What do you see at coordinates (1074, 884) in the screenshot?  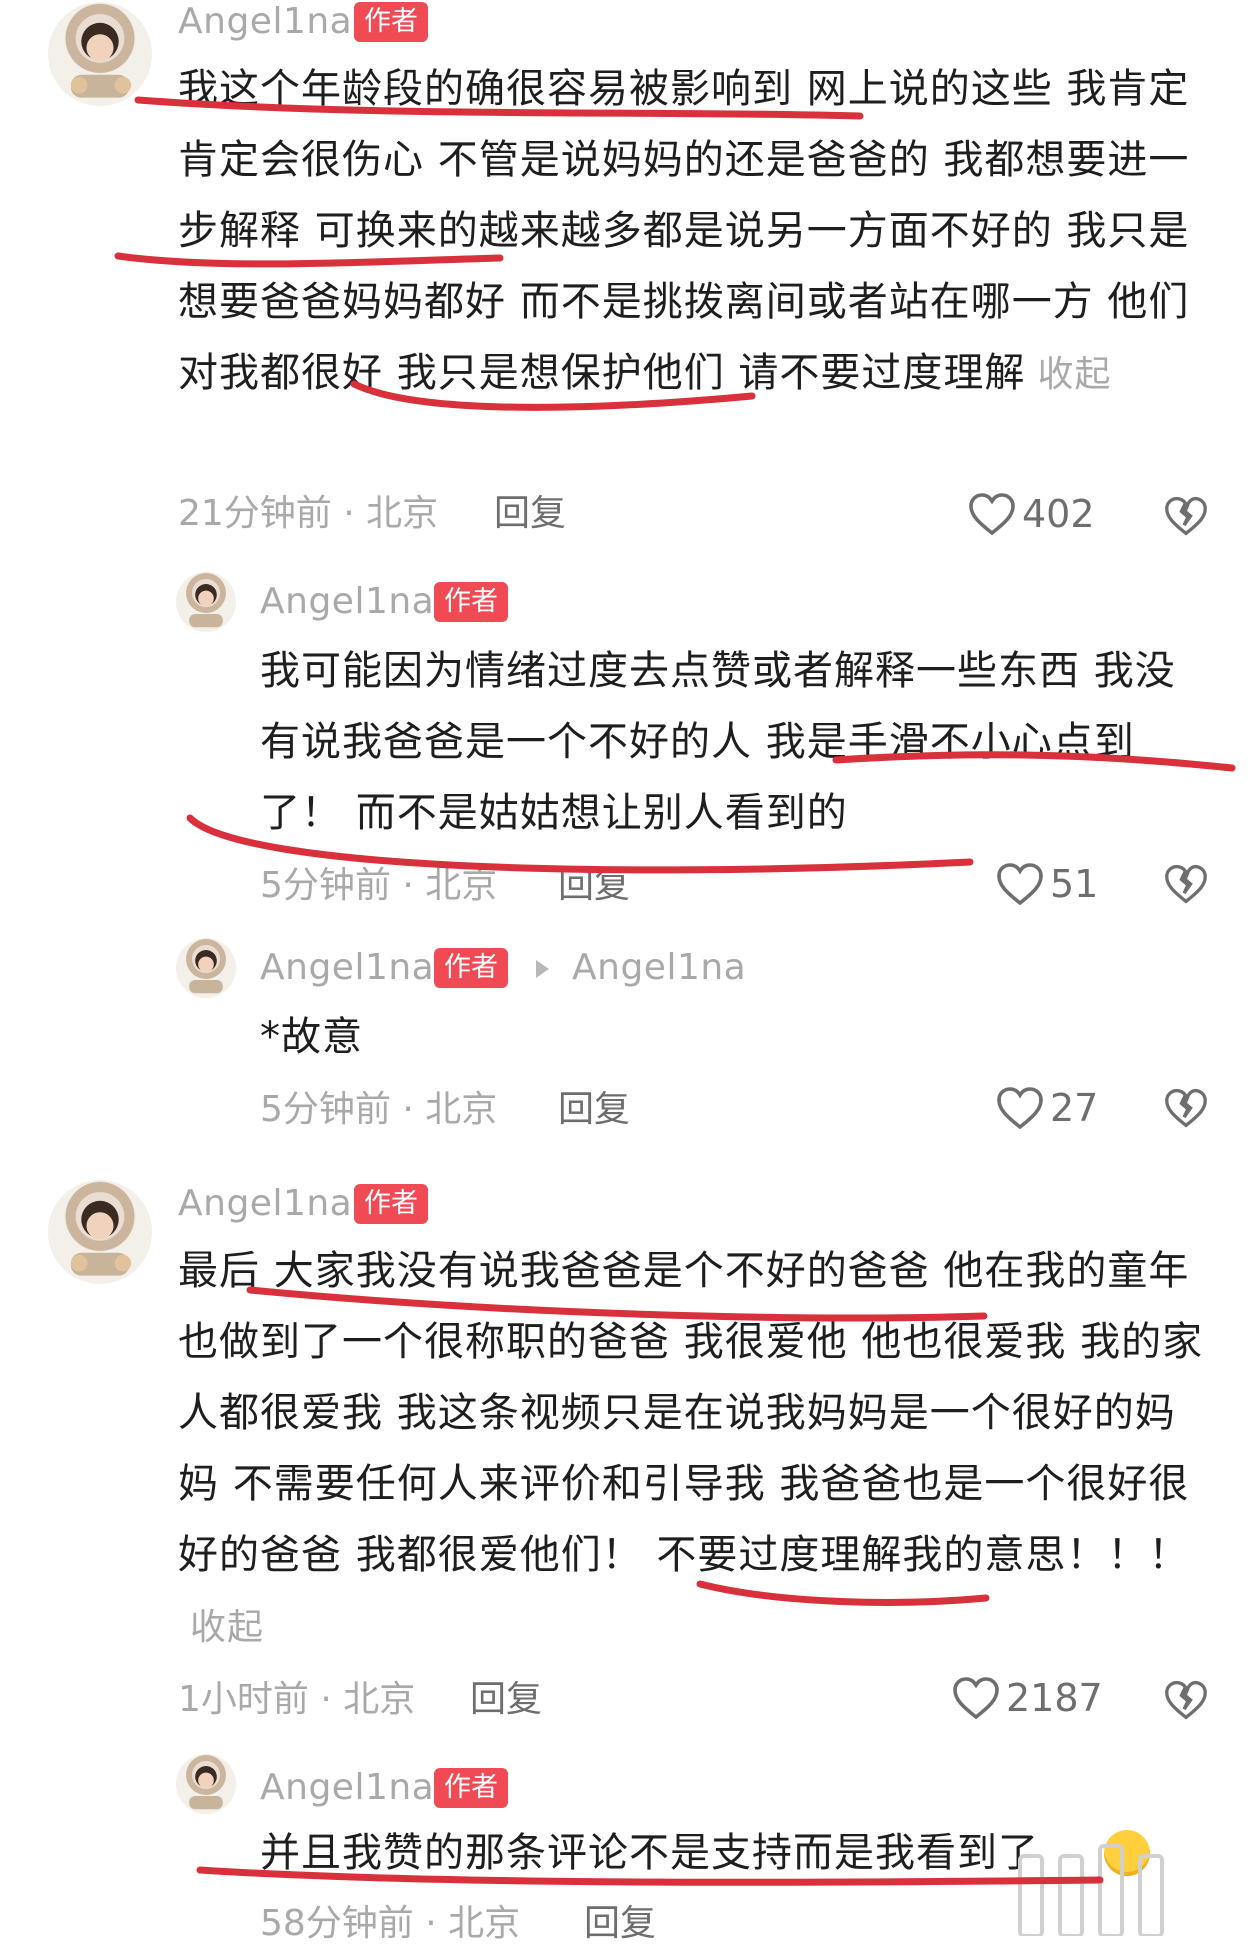 I see `like-count: 51` at bounding box center [1074, 884].